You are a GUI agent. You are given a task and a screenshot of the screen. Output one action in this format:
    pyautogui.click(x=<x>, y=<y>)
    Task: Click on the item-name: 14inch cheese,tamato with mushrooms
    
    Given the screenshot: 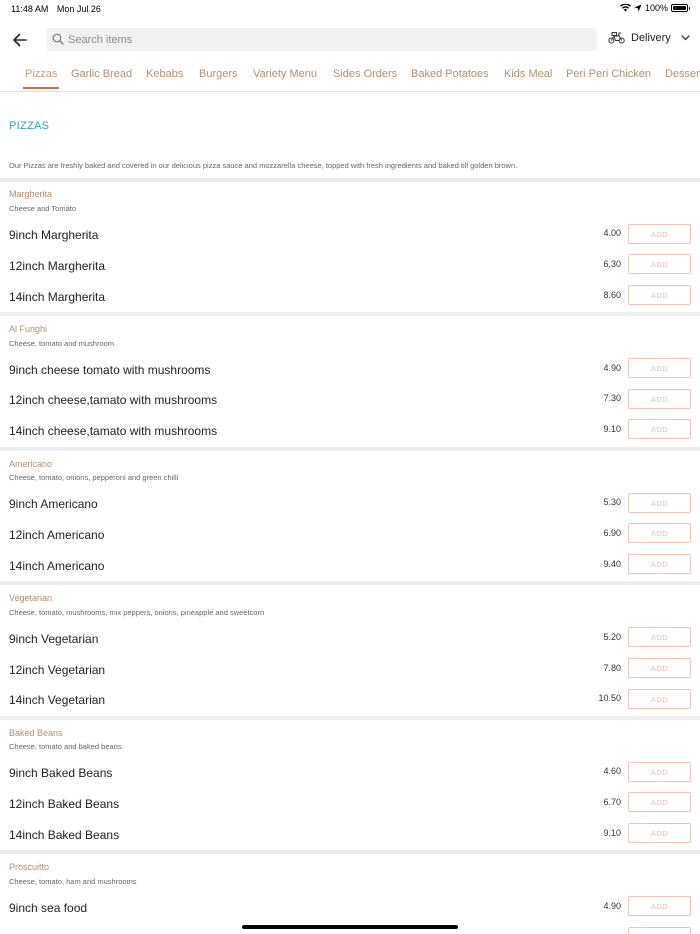 What is the action you would take?
    pyautogui.click(x=113, y=431)
    